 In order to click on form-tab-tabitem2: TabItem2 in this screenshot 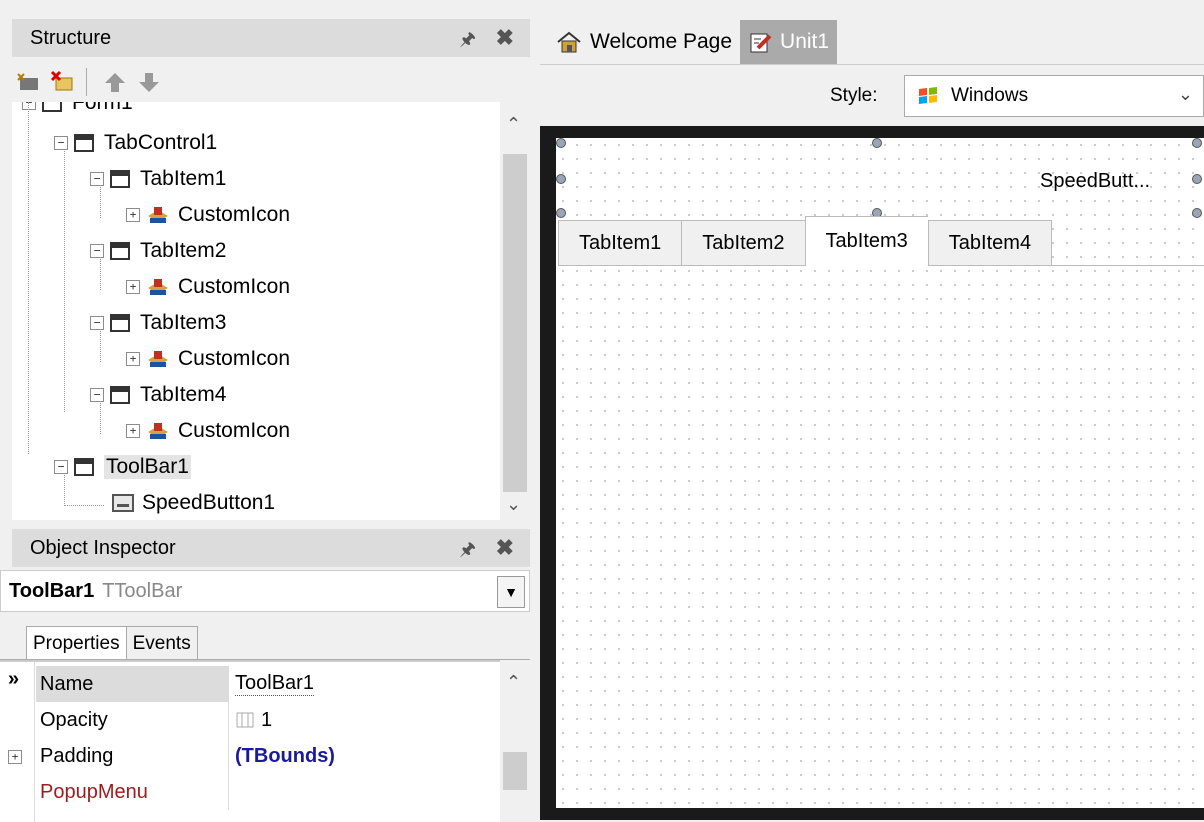, I will do `click(743, 243)`.